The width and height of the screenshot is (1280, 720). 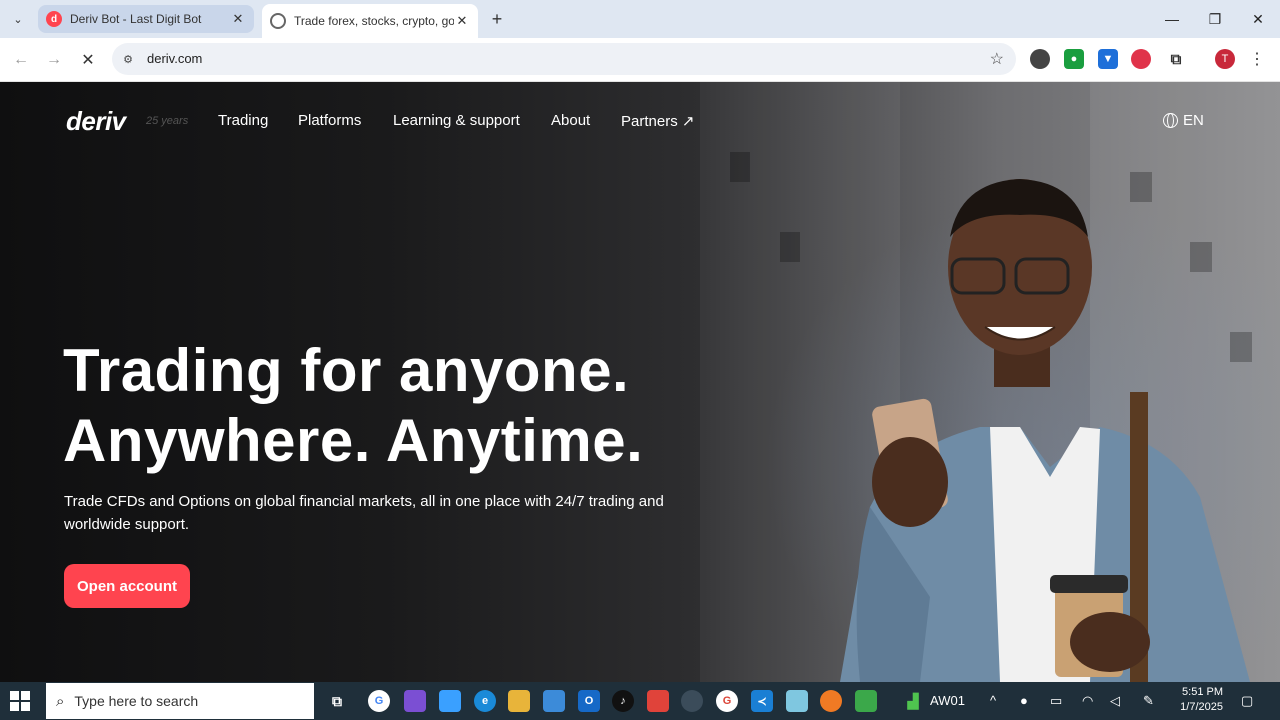 What do you see at coordinates (1108, 59) in the screenshot?
I see `extension-shield-icon: ▼` at bounding box center [1108, 59].